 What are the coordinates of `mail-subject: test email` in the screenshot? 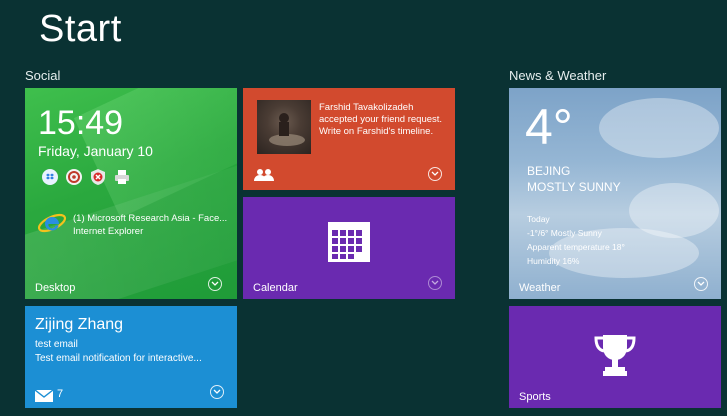 It's located at (56, 344).